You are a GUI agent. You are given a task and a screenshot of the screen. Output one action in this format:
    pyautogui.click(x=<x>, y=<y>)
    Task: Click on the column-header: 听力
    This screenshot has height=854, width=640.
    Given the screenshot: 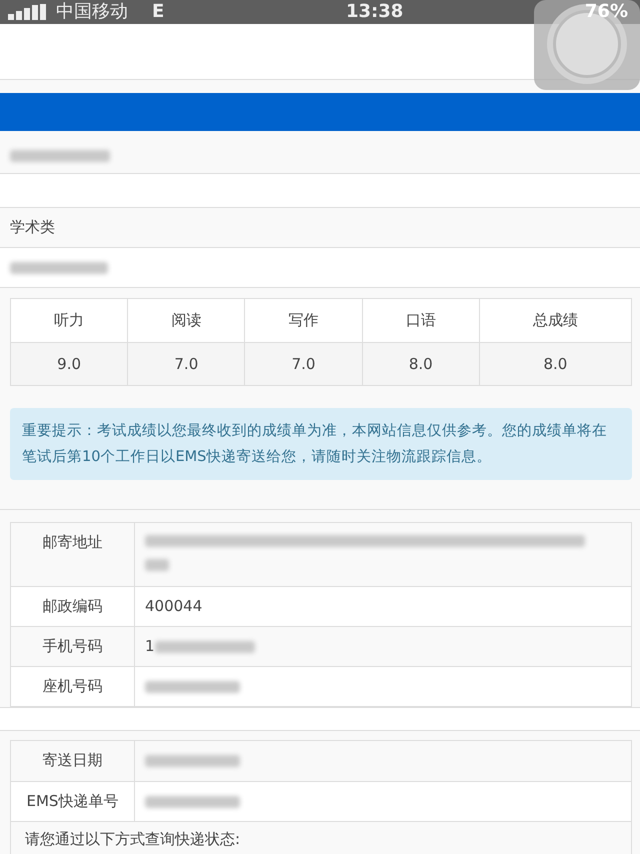 What is the action you would take?
    pyautogui.click(x=69, y=320)
    